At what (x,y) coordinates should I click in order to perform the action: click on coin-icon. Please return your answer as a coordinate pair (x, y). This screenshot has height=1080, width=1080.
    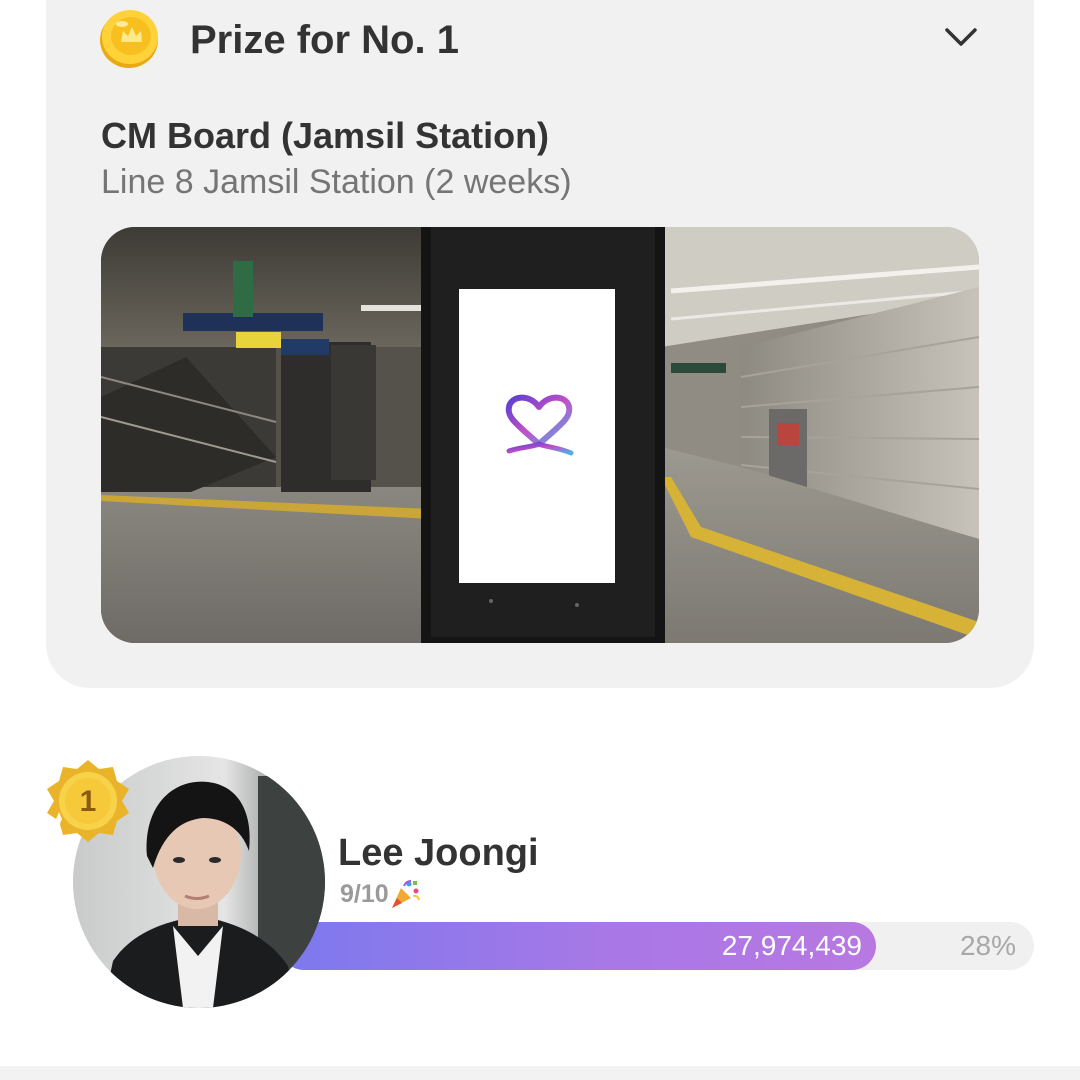
    Looking at the image, I should click on (129, 39).